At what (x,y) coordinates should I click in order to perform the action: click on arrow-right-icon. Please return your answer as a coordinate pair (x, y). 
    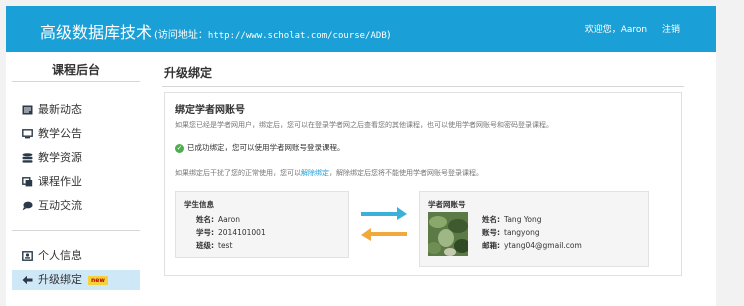
    Looking at the image, I should click on (384, 213).